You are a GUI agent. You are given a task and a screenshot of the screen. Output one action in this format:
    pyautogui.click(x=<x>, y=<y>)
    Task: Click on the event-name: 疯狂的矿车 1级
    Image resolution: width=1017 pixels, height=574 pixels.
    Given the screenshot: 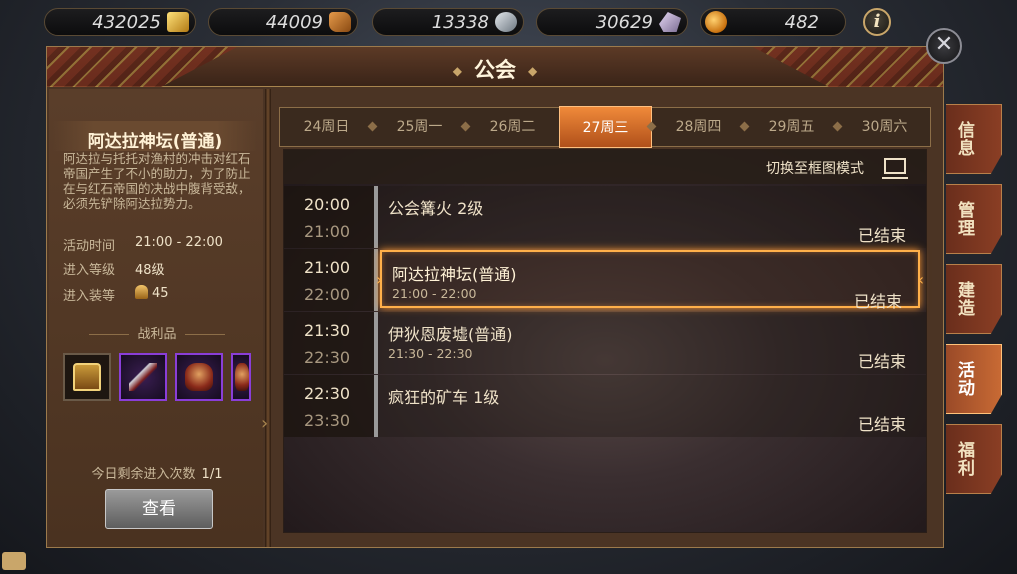 What is the action you would take?
    pyautogui.click(x=444, y=397)
    